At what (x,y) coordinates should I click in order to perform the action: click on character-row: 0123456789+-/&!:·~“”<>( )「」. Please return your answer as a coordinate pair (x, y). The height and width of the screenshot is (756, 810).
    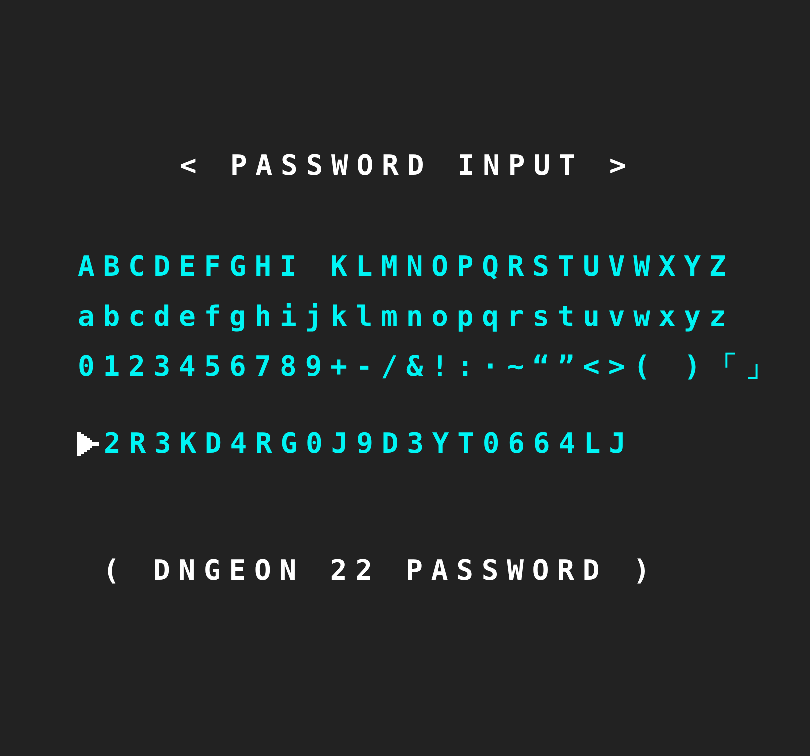
    Looking at the image, I should click on (430, 367).